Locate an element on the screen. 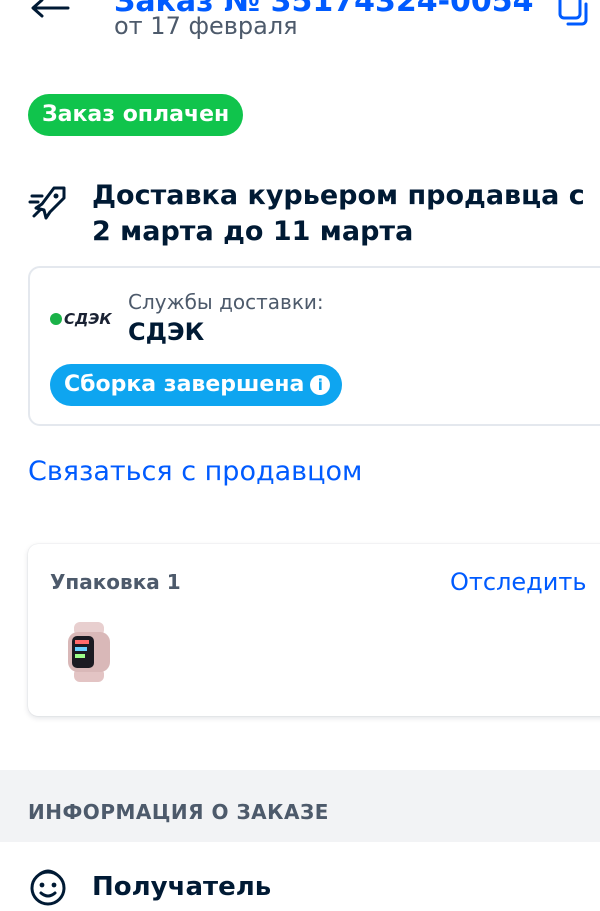  recipient-row: Получатель is located at coordinates (308, 888).